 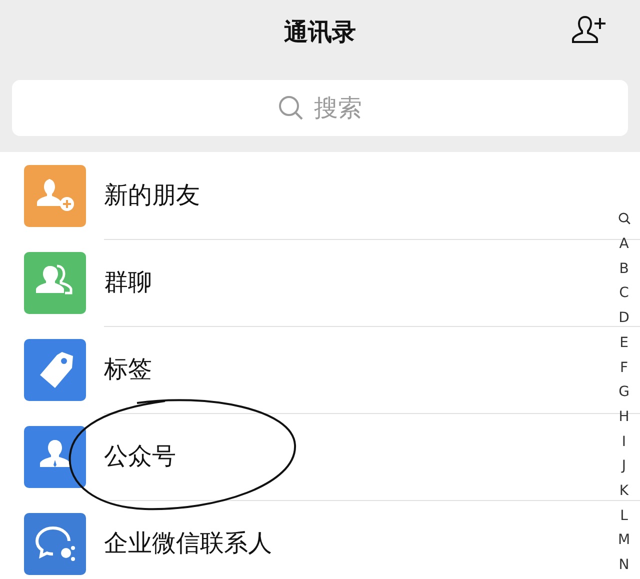 I want to click on index-letter: N, so click(x=624, y=565).